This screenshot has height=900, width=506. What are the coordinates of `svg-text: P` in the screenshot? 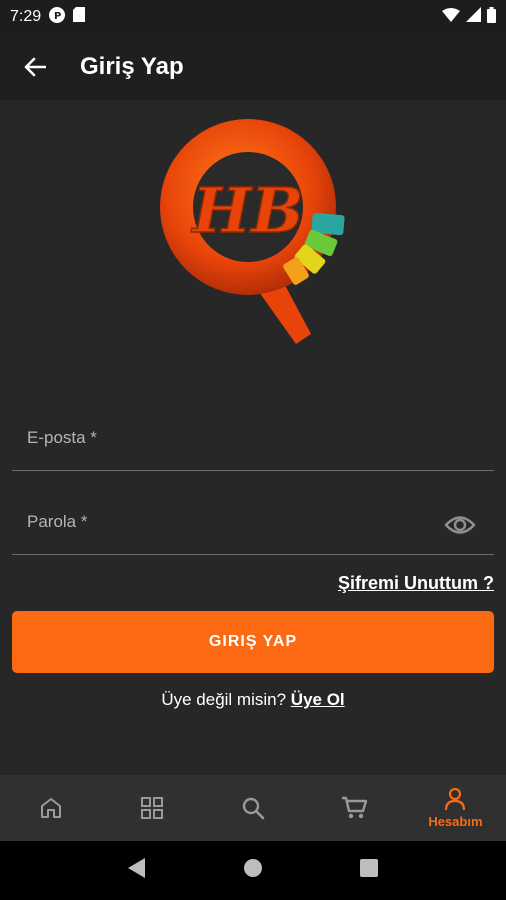 It's located at (57, 16).